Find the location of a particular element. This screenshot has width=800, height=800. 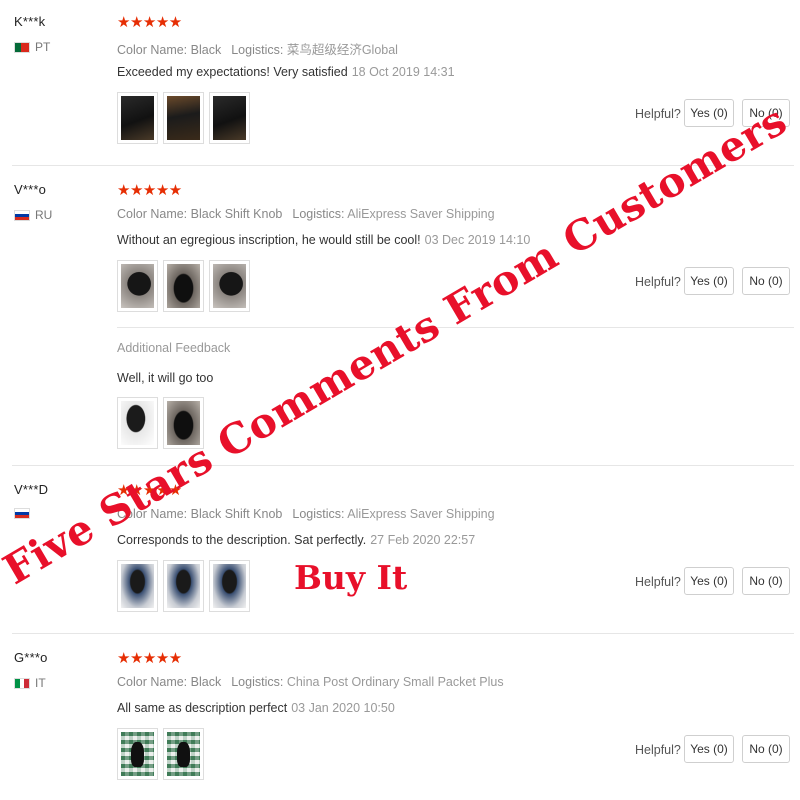

review-date: 03 Jan 2020 10:50 is located at coordinates (343, 708).